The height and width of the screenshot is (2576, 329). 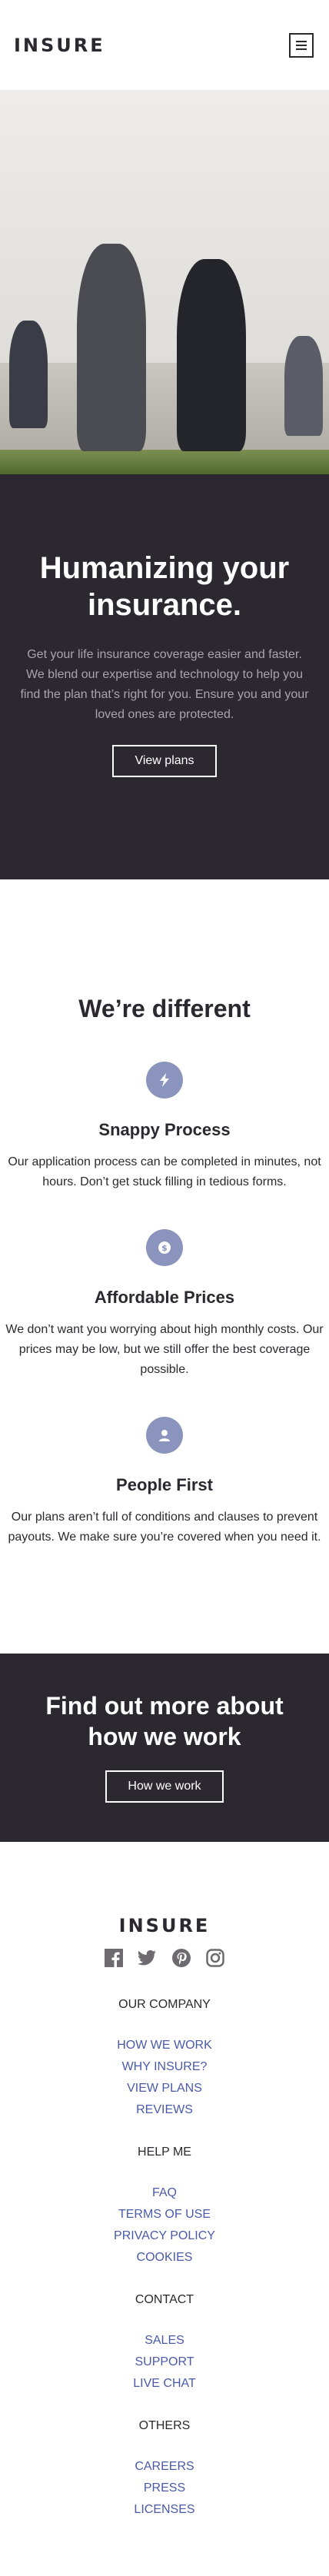 I want to click on footer-link-sales: SALES, so click(x=164, y=2341).